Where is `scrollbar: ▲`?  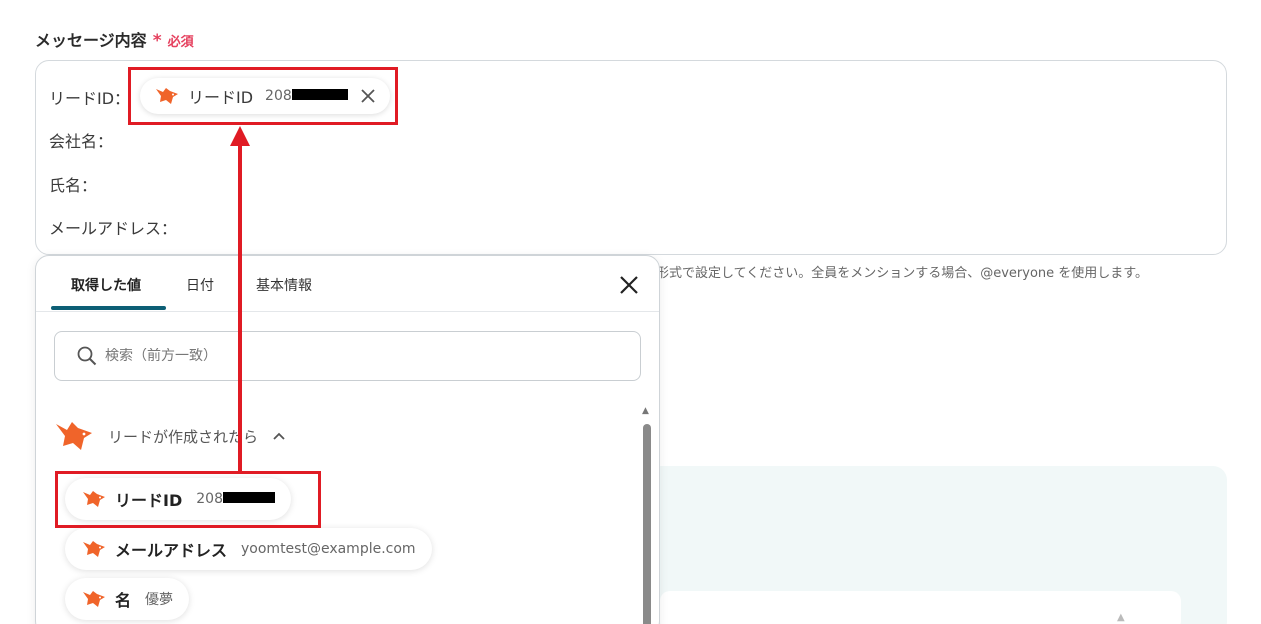
scrollbar: ▲ is located at coordinates (647, 515).